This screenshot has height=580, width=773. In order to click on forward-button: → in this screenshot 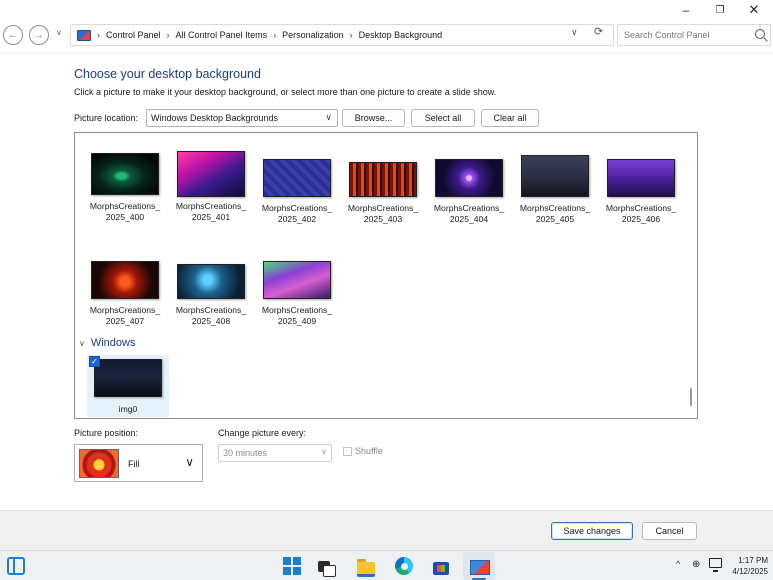, I will do `click(39, 35)`.